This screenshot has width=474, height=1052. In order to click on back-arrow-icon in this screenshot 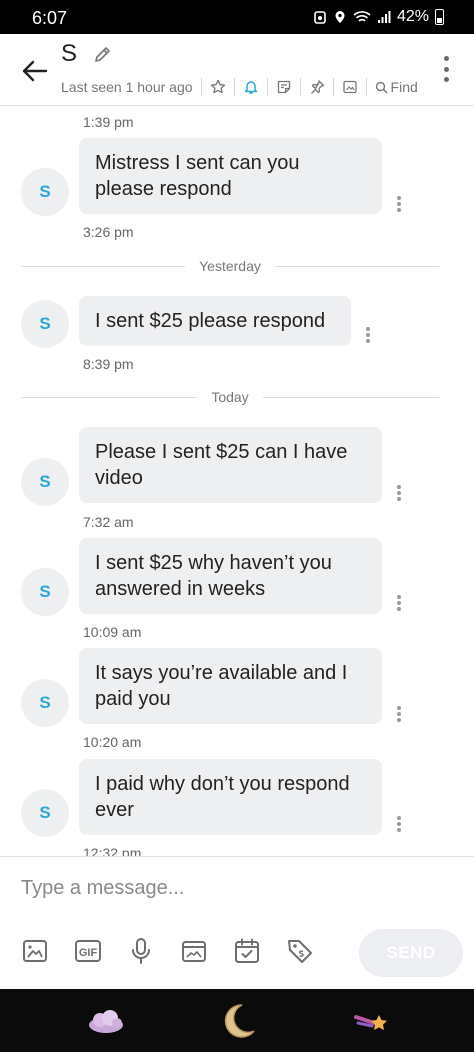, I will do `click(35, 71)`.